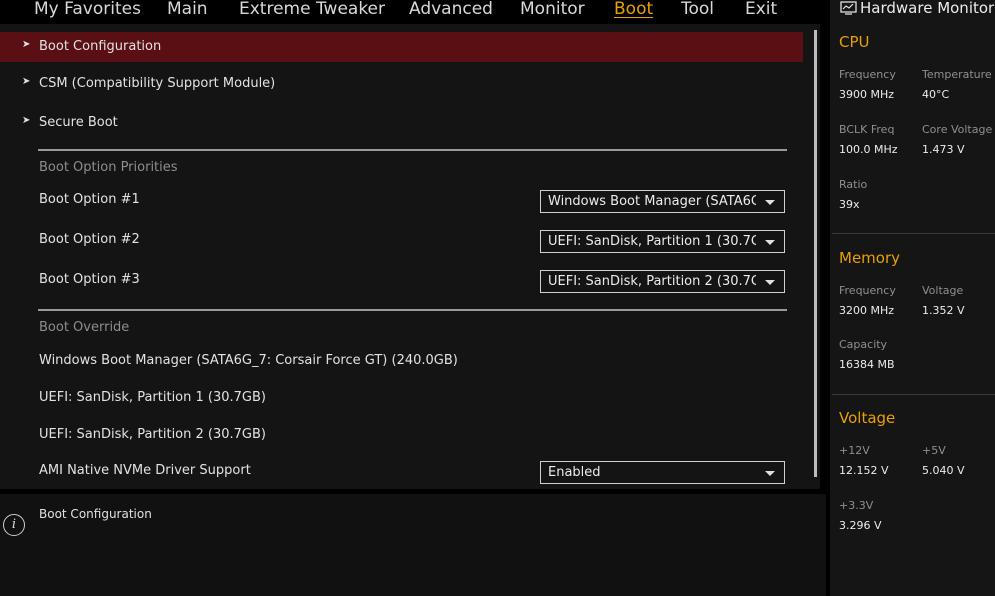 Image resolution: width=995 pixels, height=596 pixels. I want to click on tab-main: Main, so click(187, 11).